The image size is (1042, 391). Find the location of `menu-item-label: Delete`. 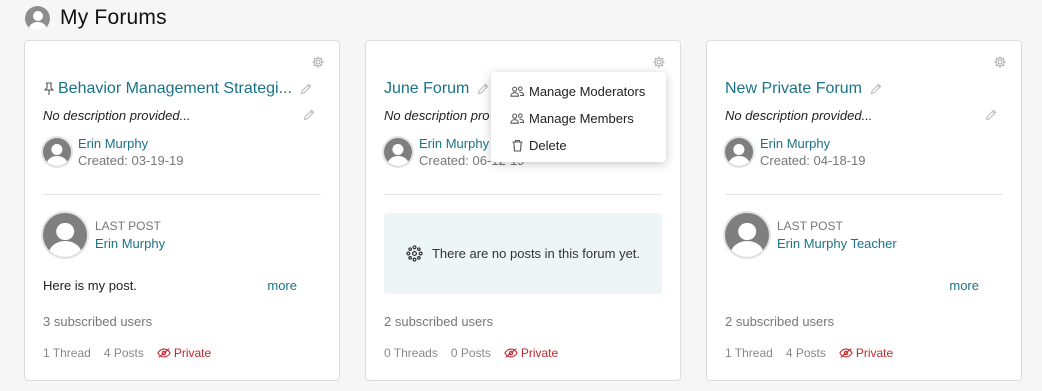

menu-item-label: Delete is located at coordinates (548, 145).